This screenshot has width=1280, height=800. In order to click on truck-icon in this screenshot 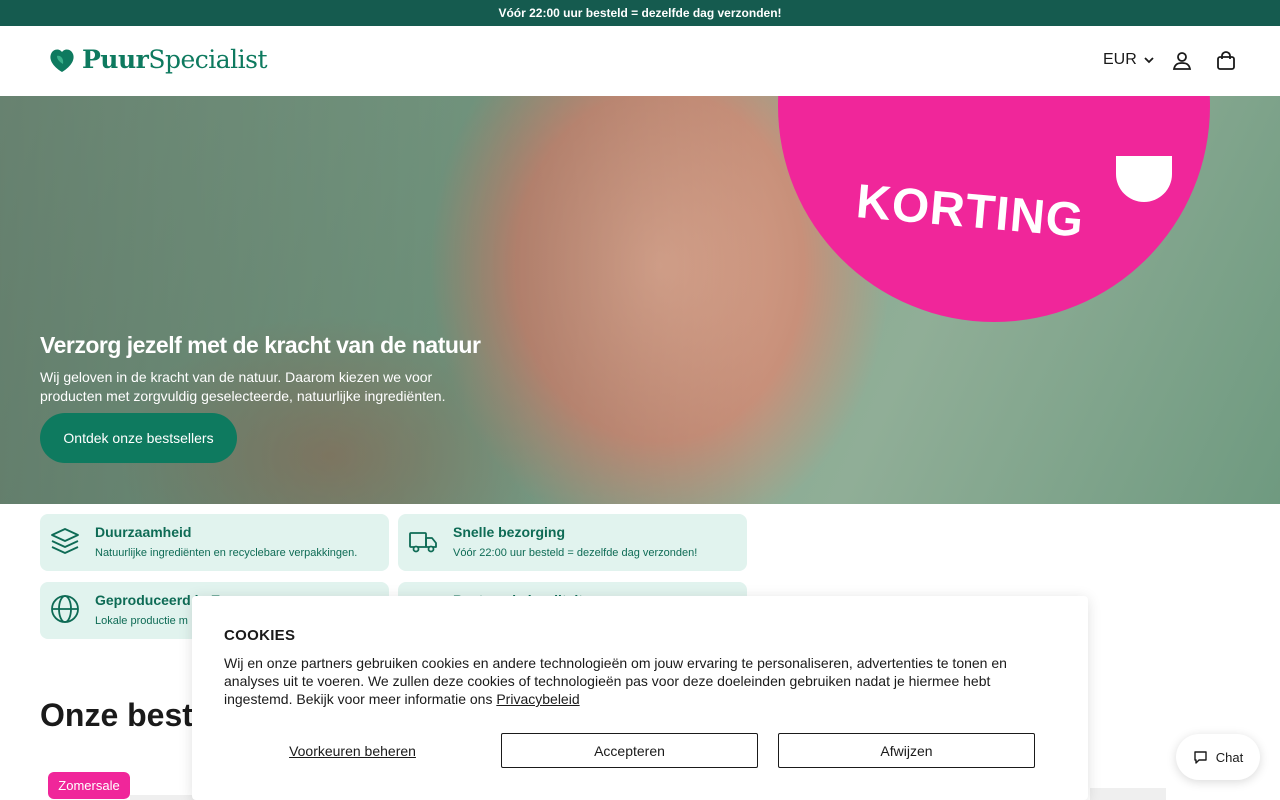, I will do `click(423, 542)`.